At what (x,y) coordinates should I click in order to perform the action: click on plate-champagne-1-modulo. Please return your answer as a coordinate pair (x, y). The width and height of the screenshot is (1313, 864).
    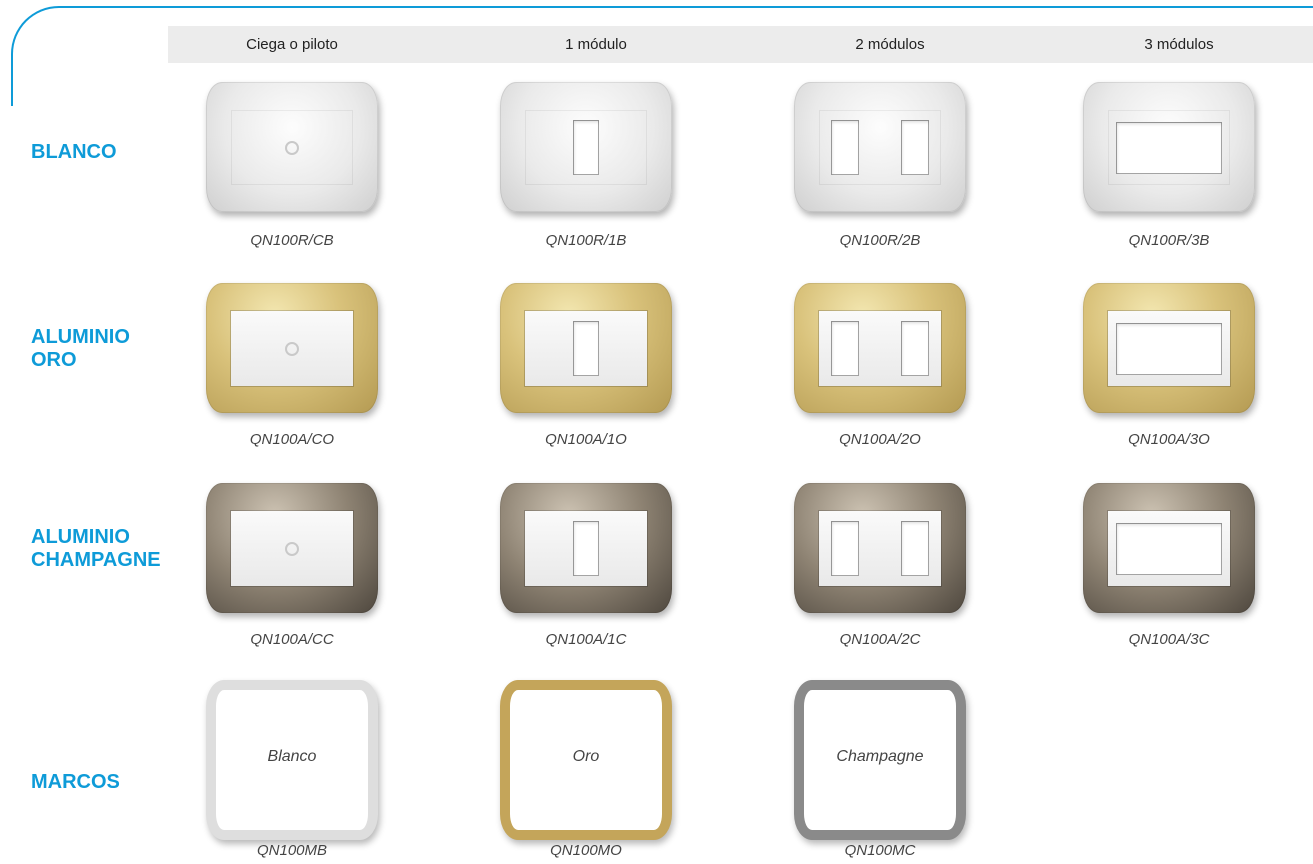
    Looking at the image, I should click on (586, 548).